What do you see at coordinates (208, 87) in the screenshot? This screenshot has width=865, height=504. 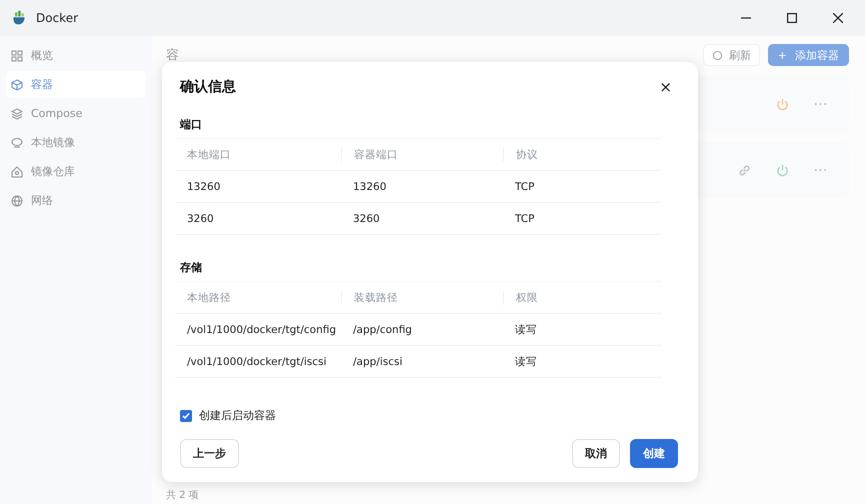 I see `dialog-title: 确认信息` at bounding box center [208, 87].